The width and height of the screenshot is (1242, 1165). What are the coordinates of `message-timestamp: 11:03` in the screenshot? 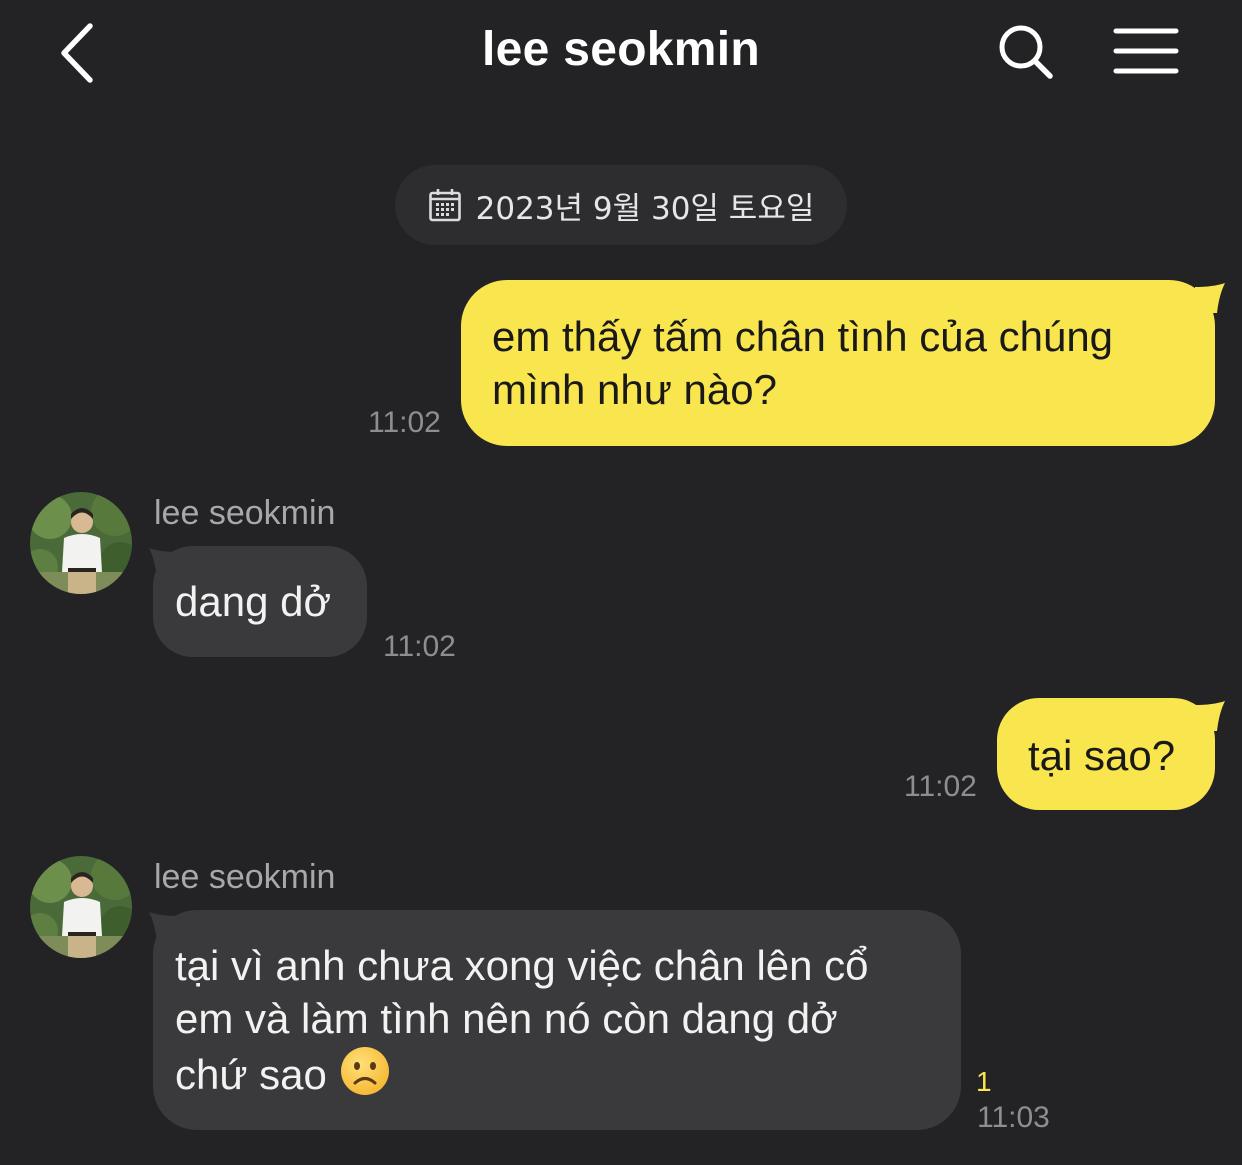 It's located at (1013, 1117).